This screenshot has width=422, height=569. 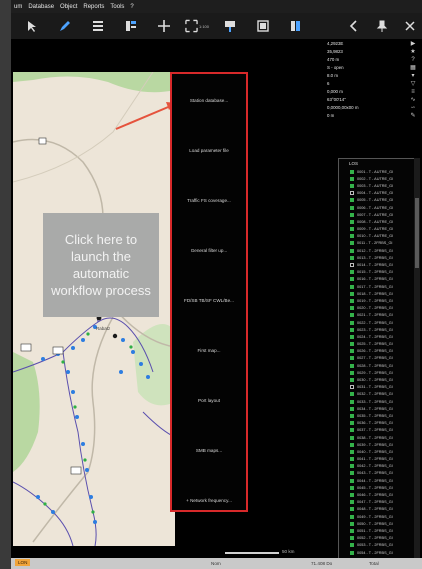 What do you see at coordinates (377, 509) in the screenshot?
I see `layer-row: 0048 - T - 2FRBS_GI` at bounding box center [377, 509].